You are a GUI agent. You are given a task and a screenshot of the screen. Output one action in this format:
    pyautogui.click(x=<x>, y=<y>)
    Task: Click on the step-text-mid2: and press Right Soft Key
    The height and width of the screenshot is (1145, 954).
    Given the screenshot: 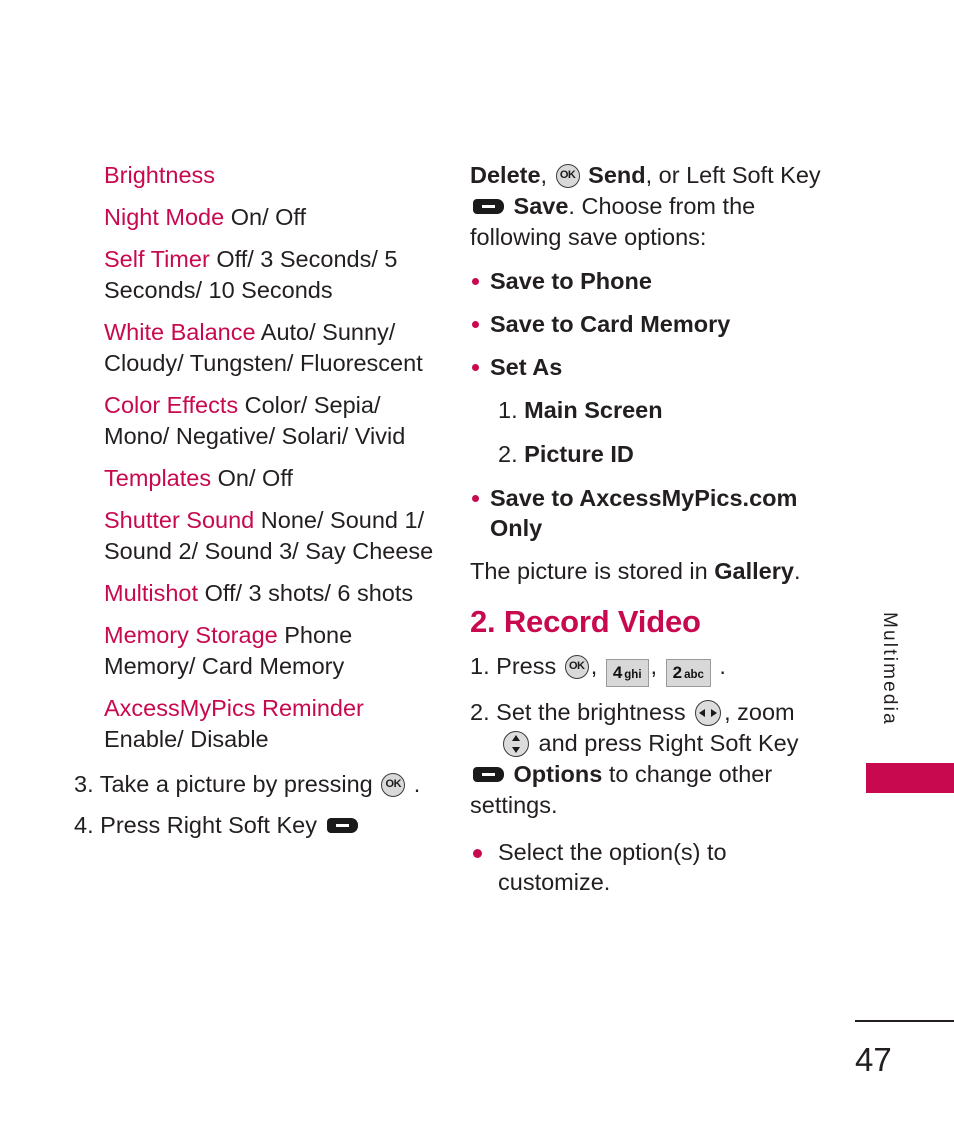 What is the action you would take?
    pyautogui.click(x=668, y=743)
    